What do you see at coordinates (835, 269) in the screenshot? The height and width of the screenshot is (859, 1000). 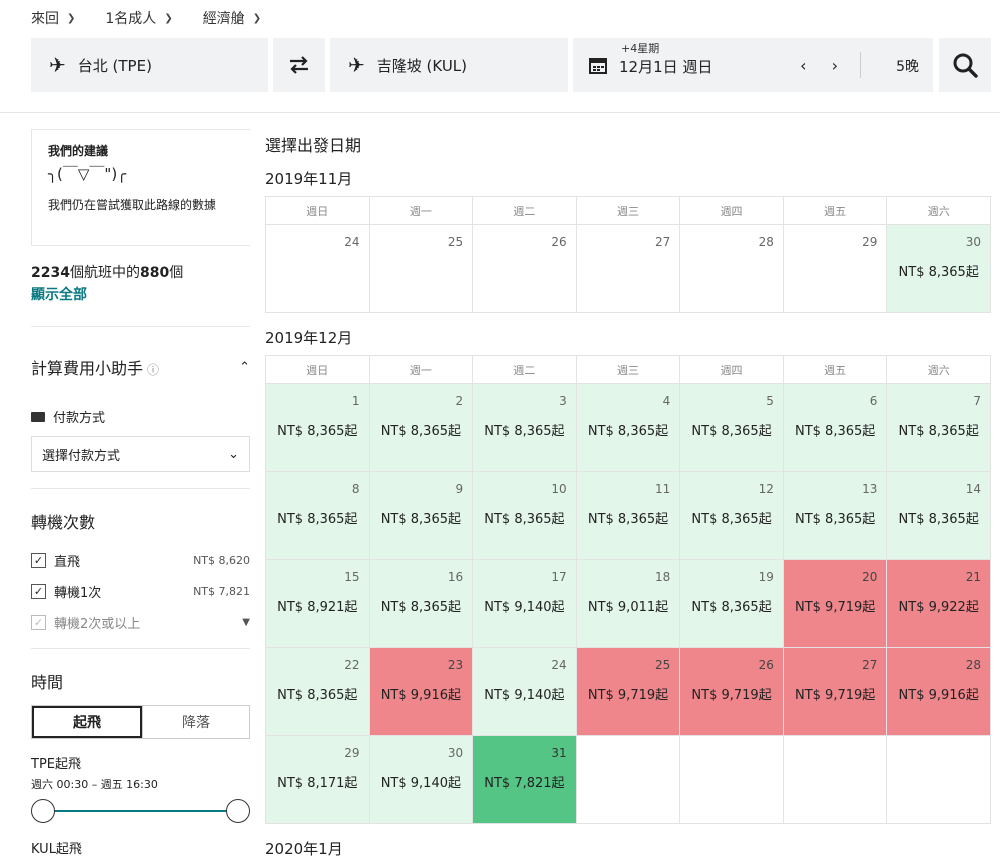 I see `calendar-day: 29` at bounding box center [835, 269].